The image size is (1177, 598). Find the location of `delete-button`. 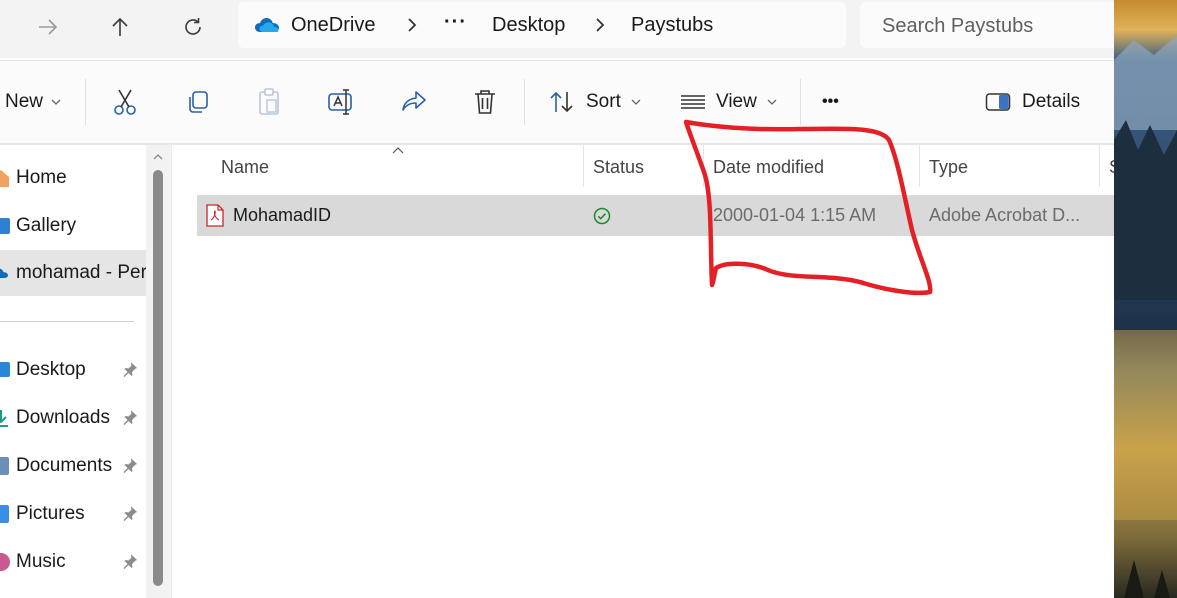

delete-button is located at coordinates (485, 102).